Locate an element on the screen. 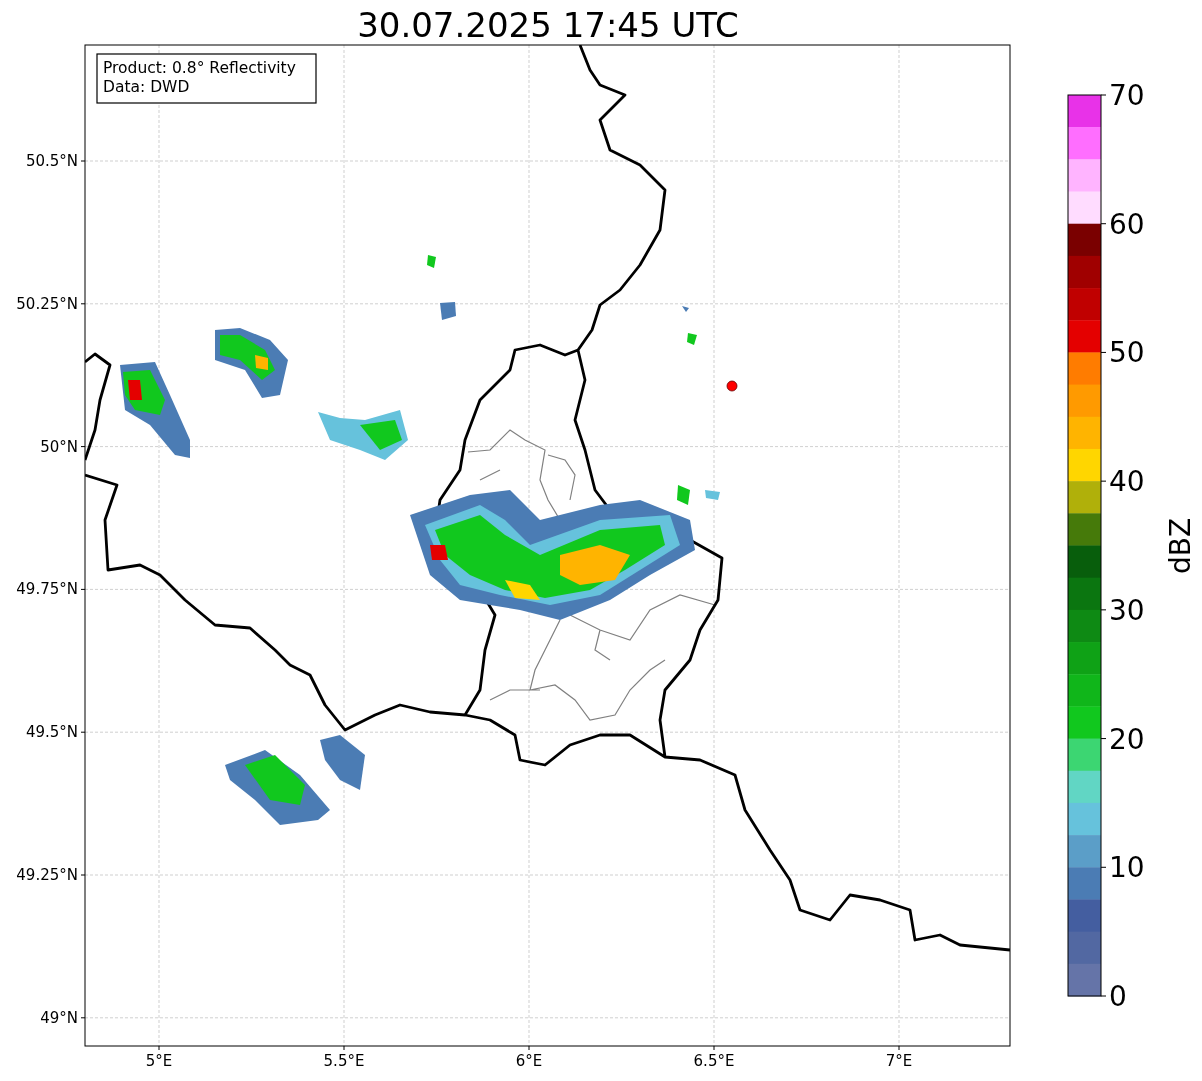 The width and height of the screenshot is (1202, 1081). colorbar-tick-label: 30 is located at coordinates (1127, 610).